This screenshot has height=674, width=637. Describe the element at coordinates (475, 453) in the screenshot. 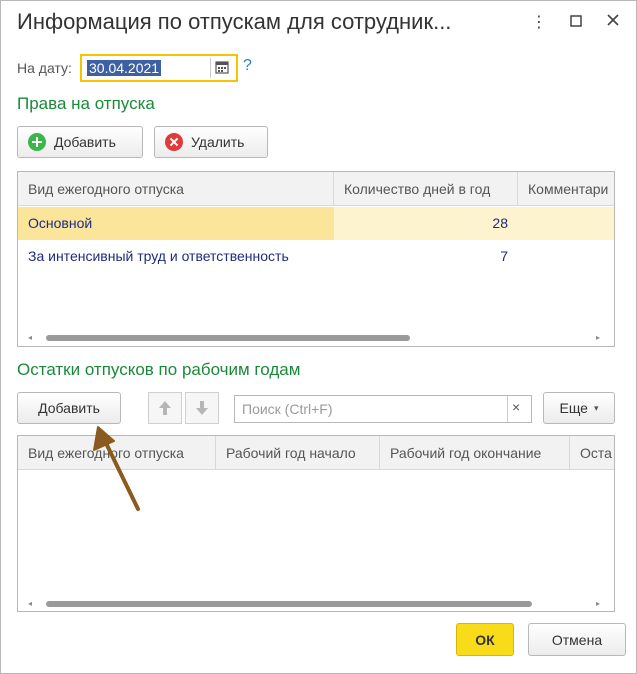

I see `column-header: Рабочий год окончание` at that location.